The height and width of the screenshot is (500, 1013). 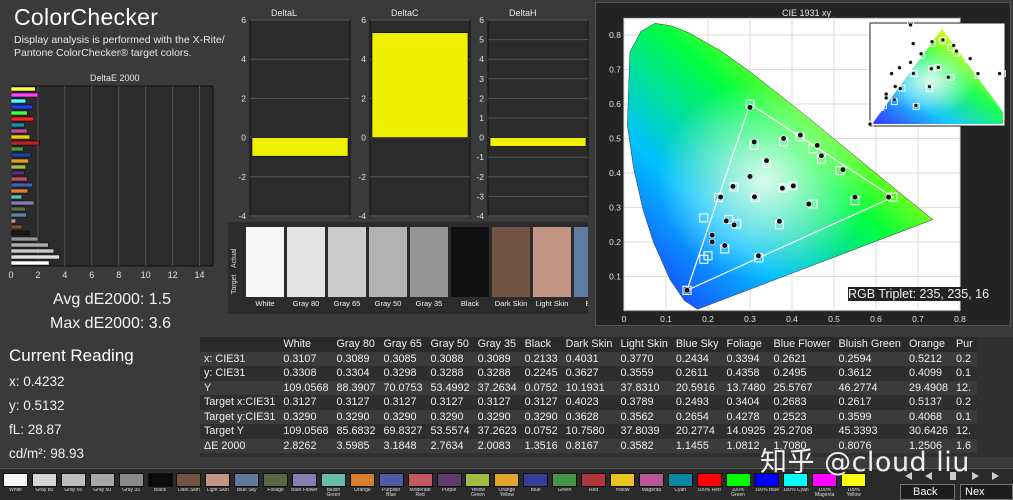 What do you see at coordinates (589, 431) in the screenshot?
I see `table-cell: 10.7580` at bounding box center [589, 431].